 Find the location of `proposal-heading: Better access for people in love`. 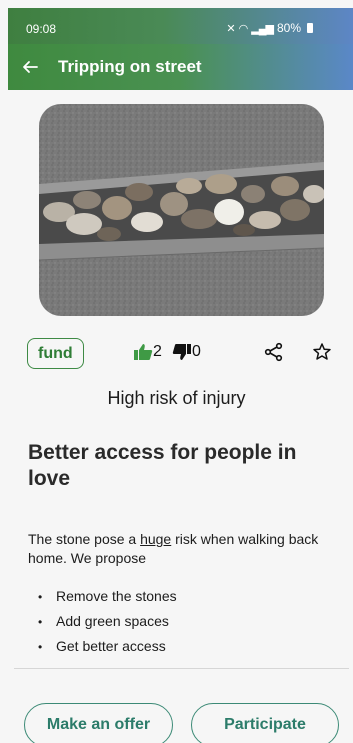

proposal-heading: Better access for people in love is located at coordinates (162, 465).